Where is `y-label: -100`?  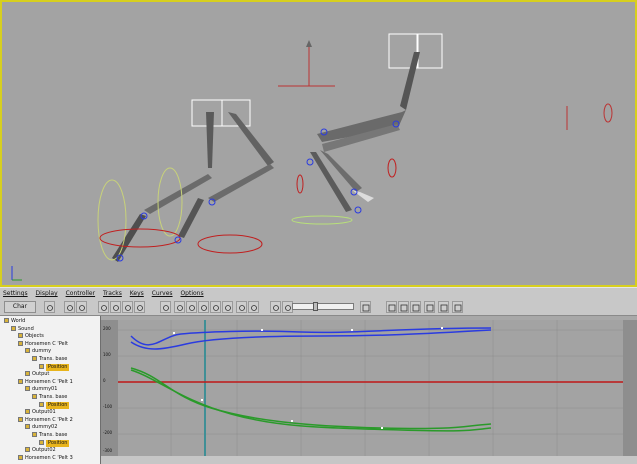
y-label: -100 is located at coordinates (108, 406).